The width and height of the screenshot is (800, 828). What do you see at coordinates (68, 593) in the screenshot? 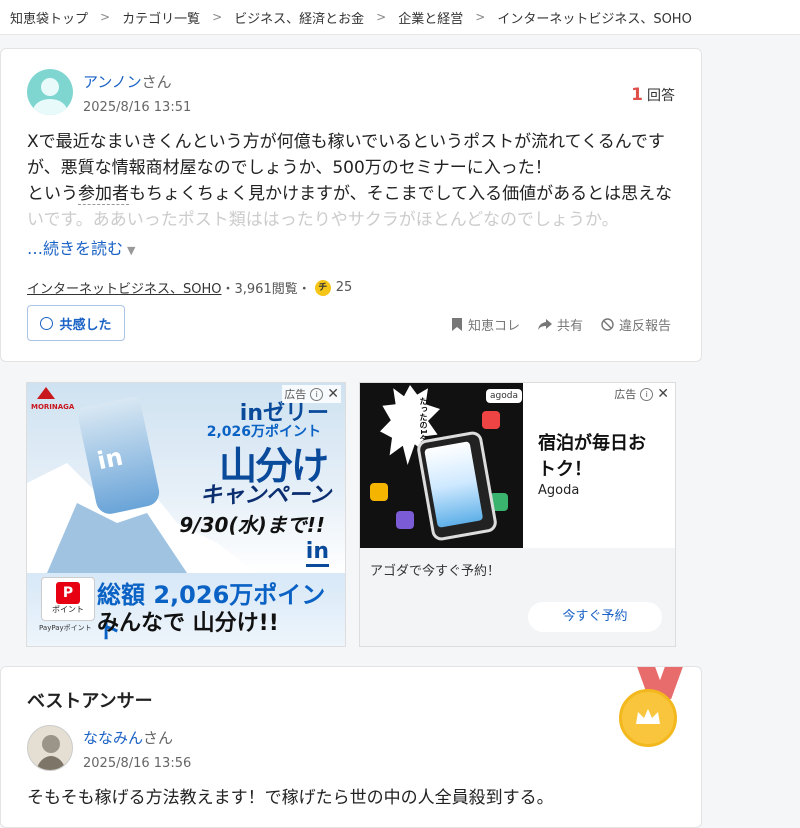
I see `paypay-icon: P` at bounding box center [68, 593].